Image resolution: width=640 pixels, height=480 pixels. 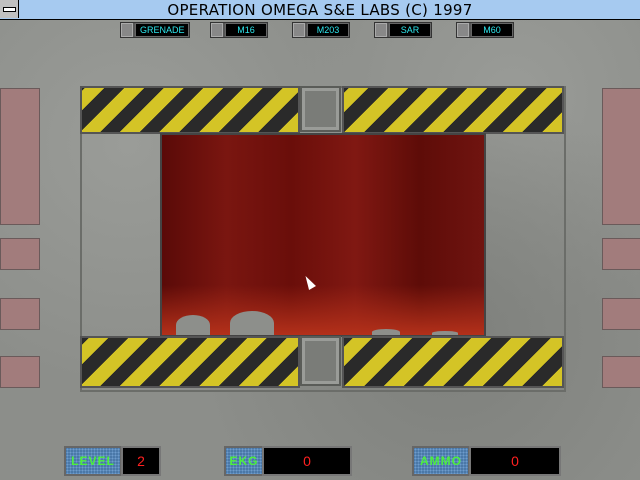 I want to click on weapon-button-m203: M203, so click(x=321, y=30).